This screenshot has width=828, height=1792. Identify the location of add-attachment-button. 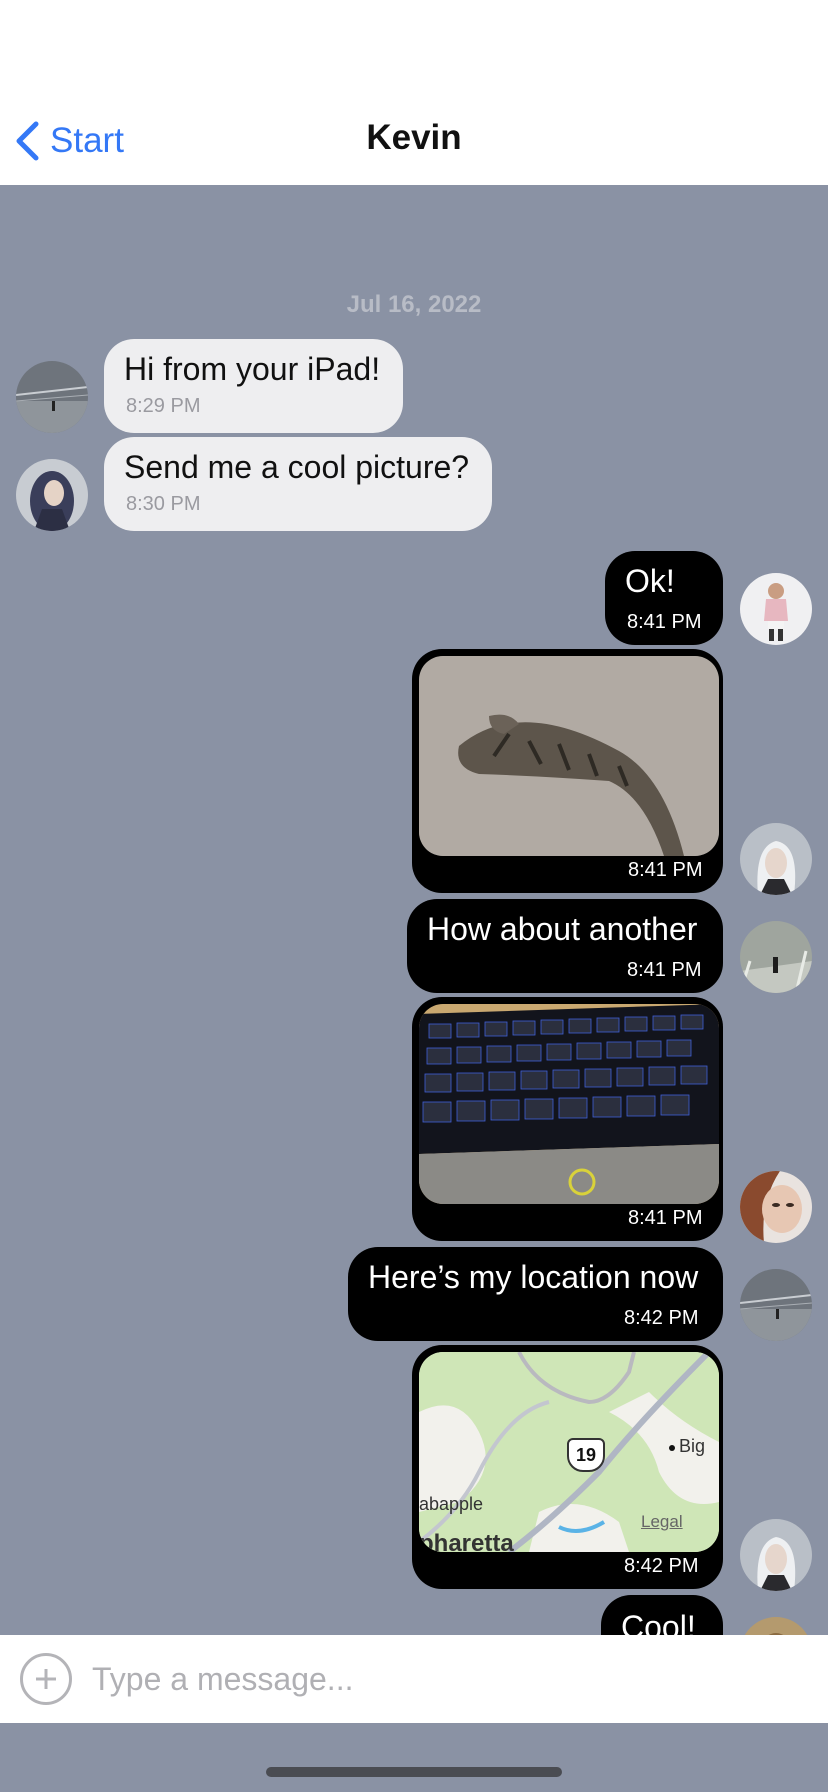
(46, 1679).